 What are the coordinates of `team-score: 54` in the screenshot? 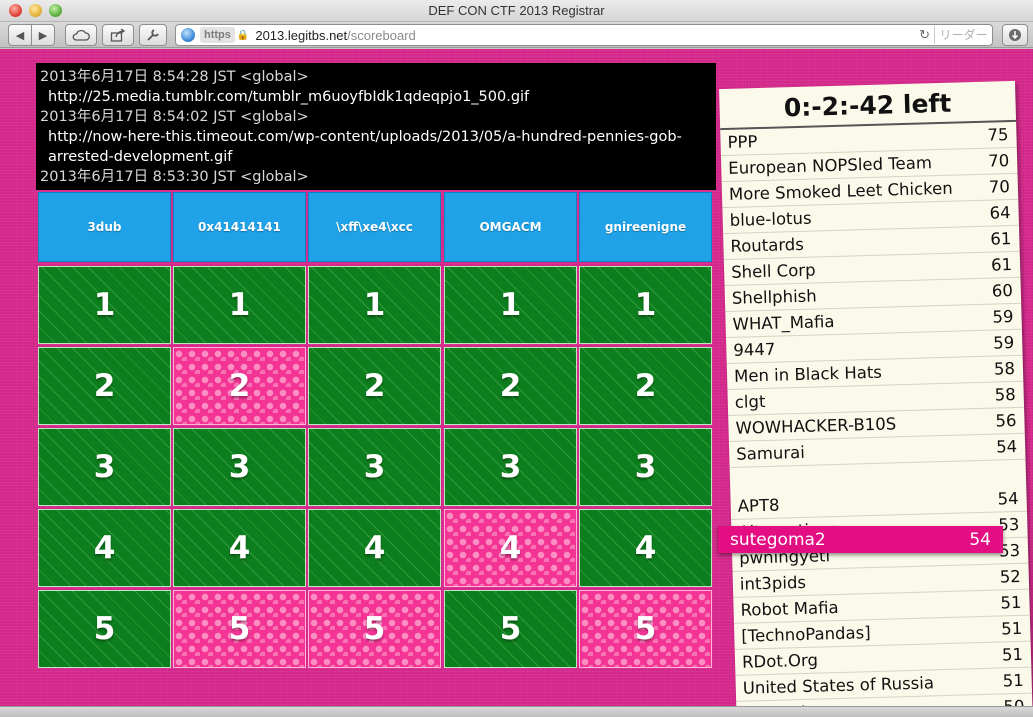 It's located at (1008, 498).